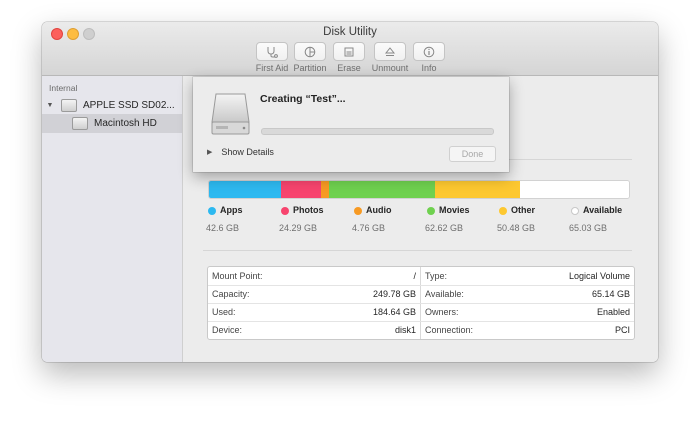  I want to click on legend-available-name: Available, so click(603, 210).